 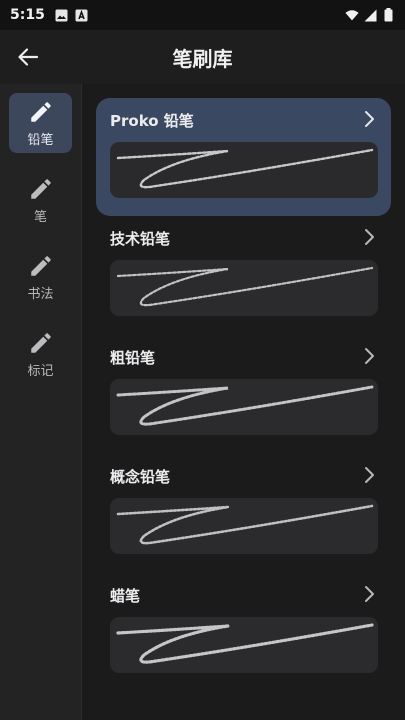 I want to click on page-title: 笔刷库, so click(x=202, y=58).